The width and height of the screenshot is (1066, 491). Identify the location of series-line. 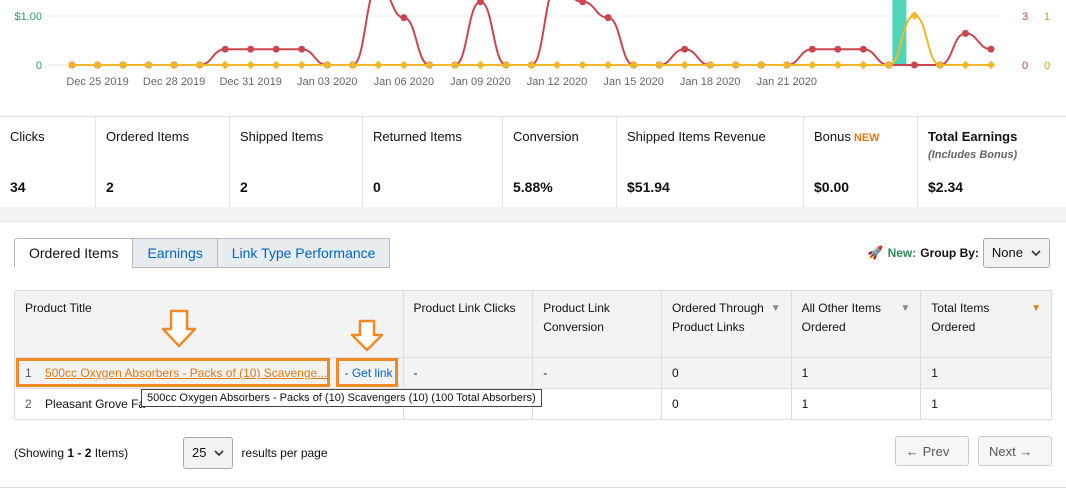
(531, 40).